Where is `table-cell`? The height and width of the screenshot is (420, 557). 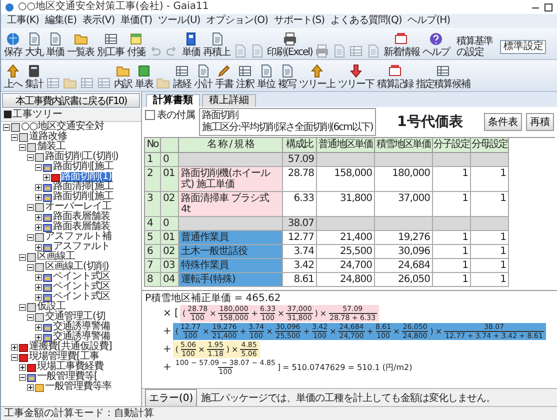 table-cell is located at coordinates (452, 160).